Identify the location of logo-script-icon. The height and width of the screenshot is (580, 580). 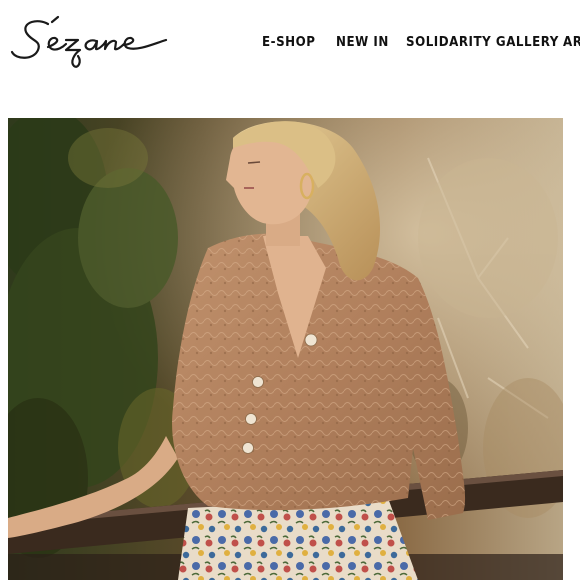
(89, 41).